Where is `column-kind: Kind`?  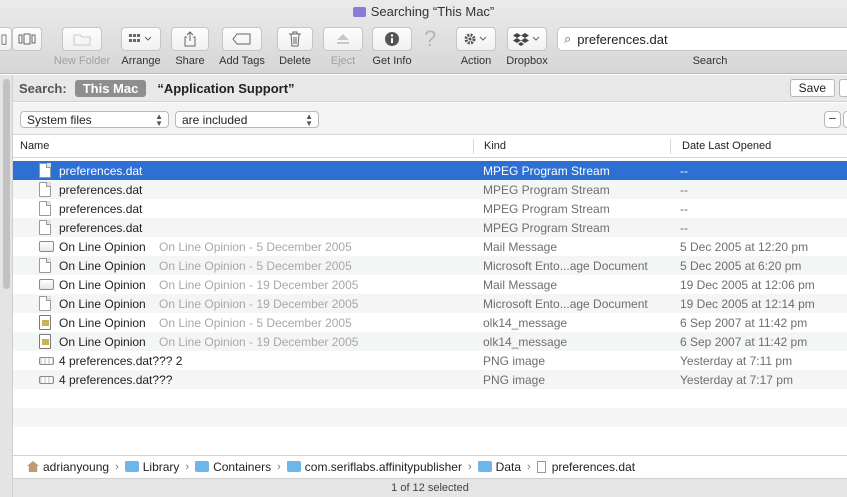 column-kind: Kind is located at coordinates (495, 146).